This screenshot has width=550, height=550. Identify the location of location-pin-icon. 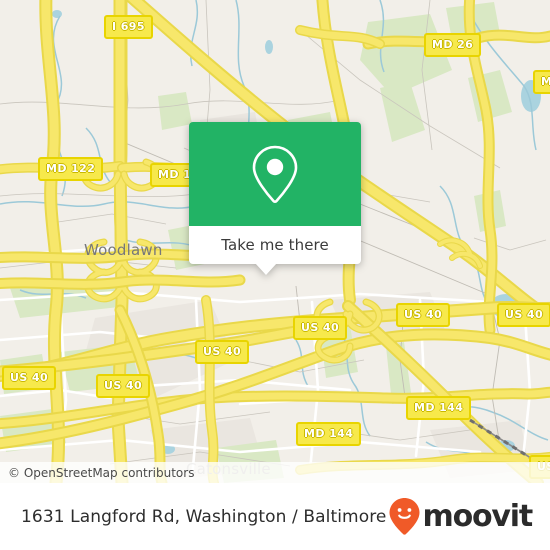
(275, 174).